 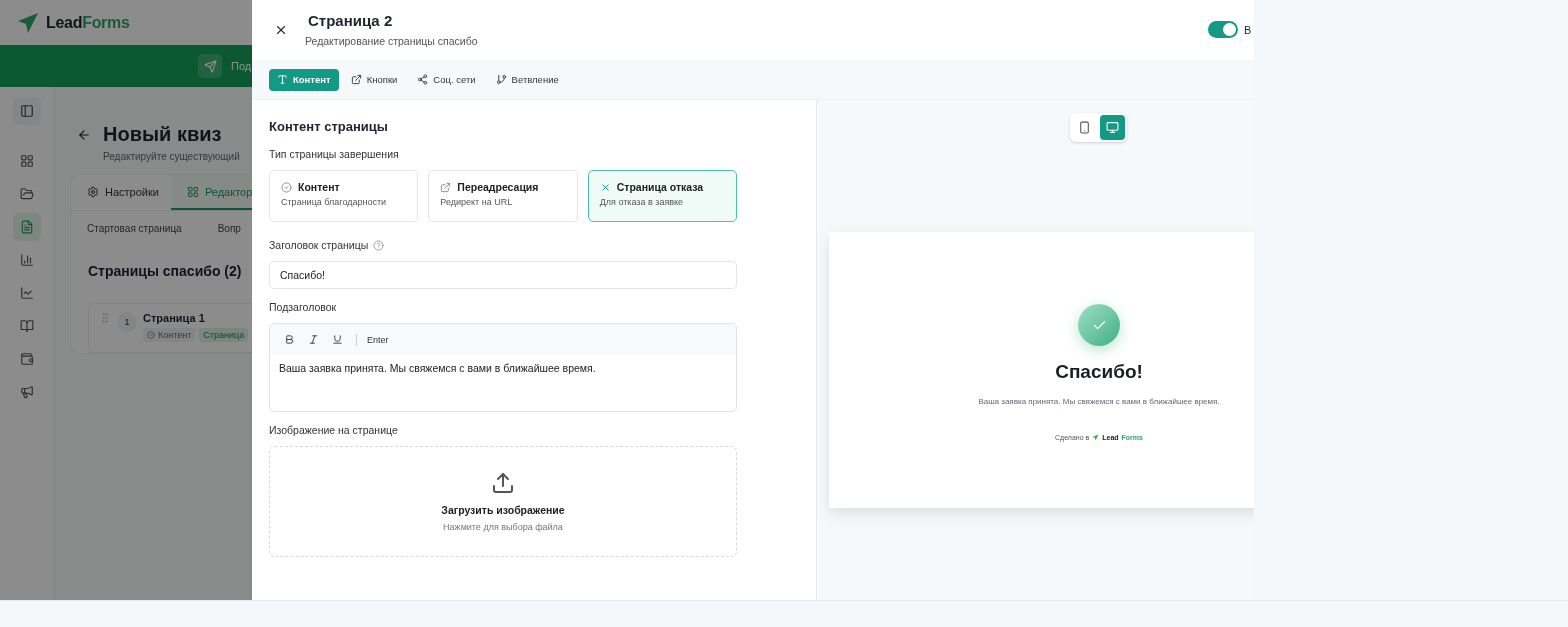 I want to click on page-tag: Страница, so click(x=224, y=335).